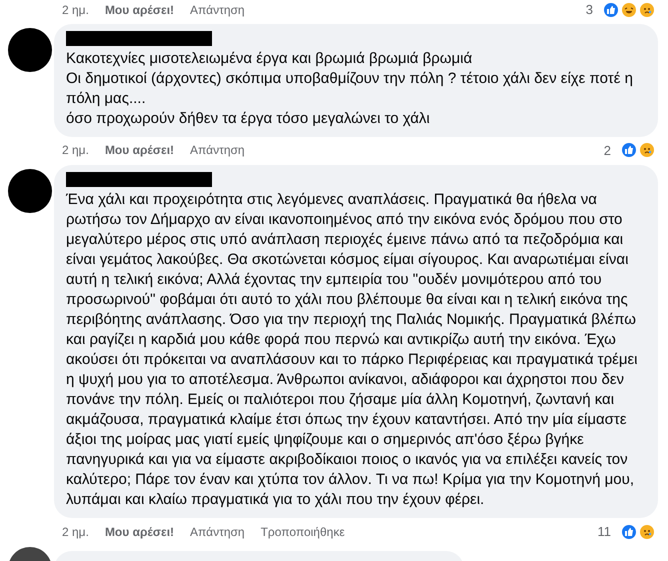  I want to click on comment-text: Κακοτεχνίες μισοτελειωμένα έργα και βρωμιά βρωμιά βρωμιά, so click(270, 58).